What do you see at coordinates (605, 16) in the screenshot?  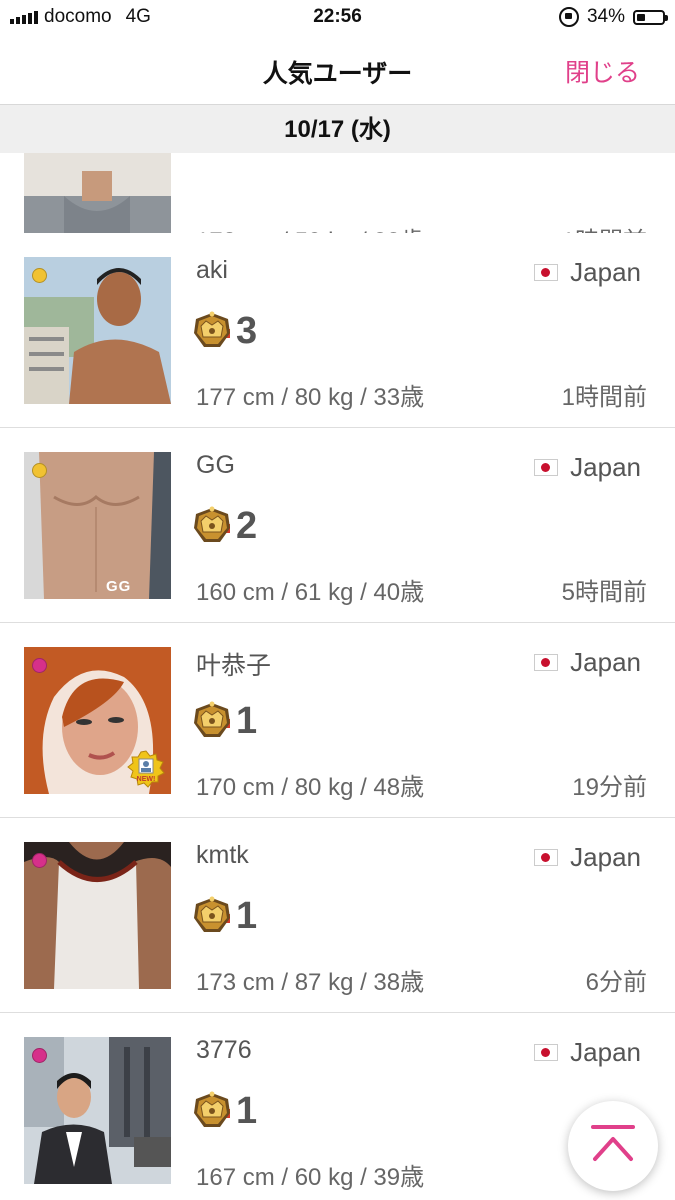 I see `battery-percent: 34%` at bounding box center [605, 16].